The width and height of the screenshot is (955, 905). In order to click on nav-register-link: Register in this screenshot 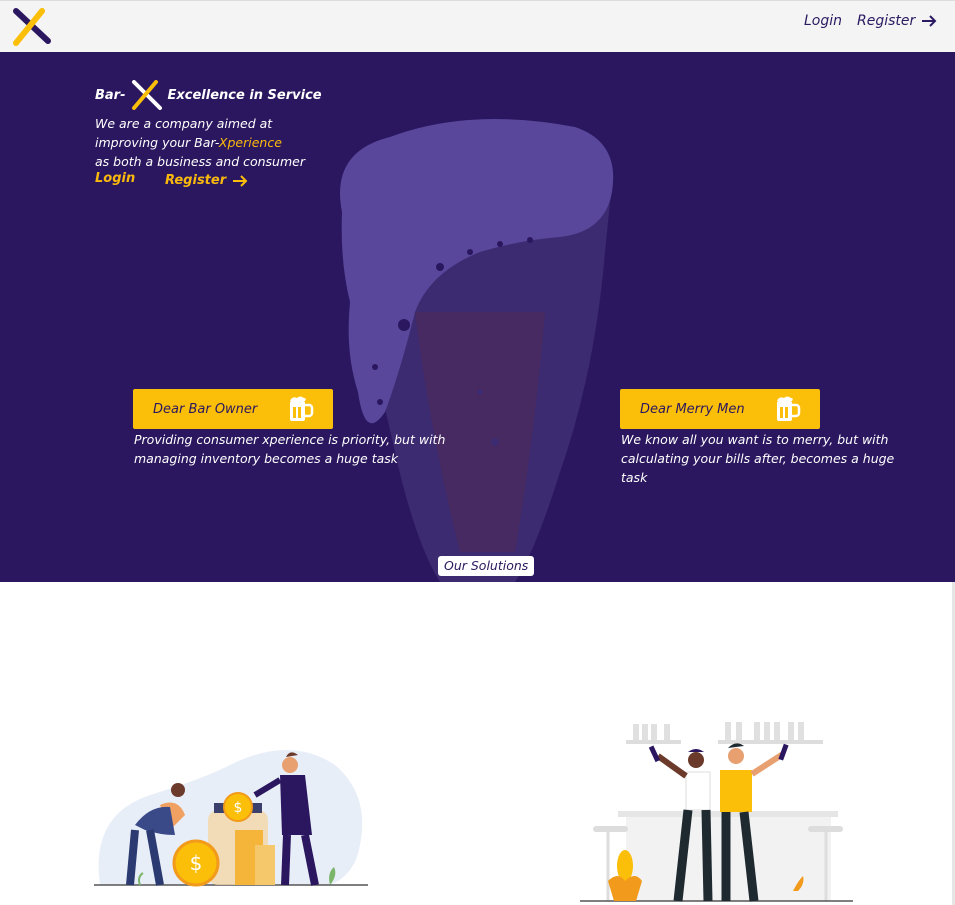, I will do `click(897, 21)`.